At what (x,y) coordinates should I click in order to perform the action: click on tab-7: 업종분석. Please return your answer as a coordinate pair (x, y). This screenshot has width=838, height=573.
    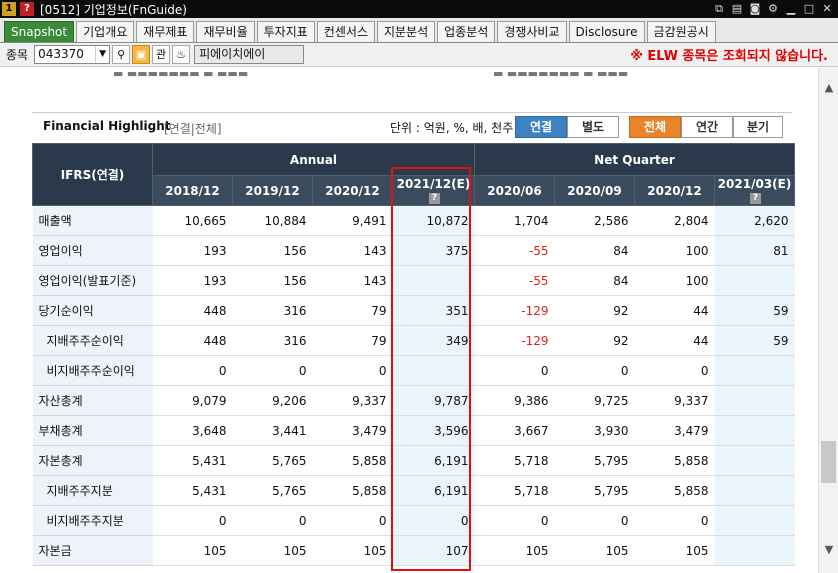
    Looking at the image, I should click on (466, 31).